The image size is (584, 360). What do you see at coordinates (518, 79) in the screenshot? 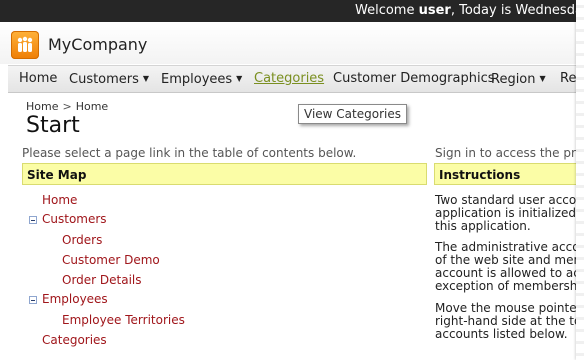
I see `menu-item-region: Region ▼` at bounding box center [518, 79].